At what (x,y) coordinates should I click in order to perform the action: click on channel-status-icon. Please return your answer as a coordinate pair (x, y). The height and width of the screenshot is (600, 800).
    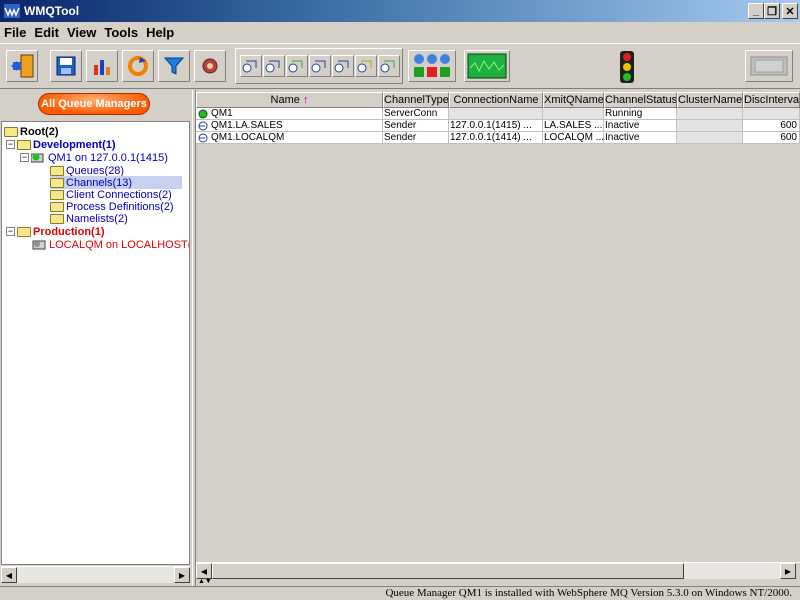
    Looking at the image, I should click on (364, 66).